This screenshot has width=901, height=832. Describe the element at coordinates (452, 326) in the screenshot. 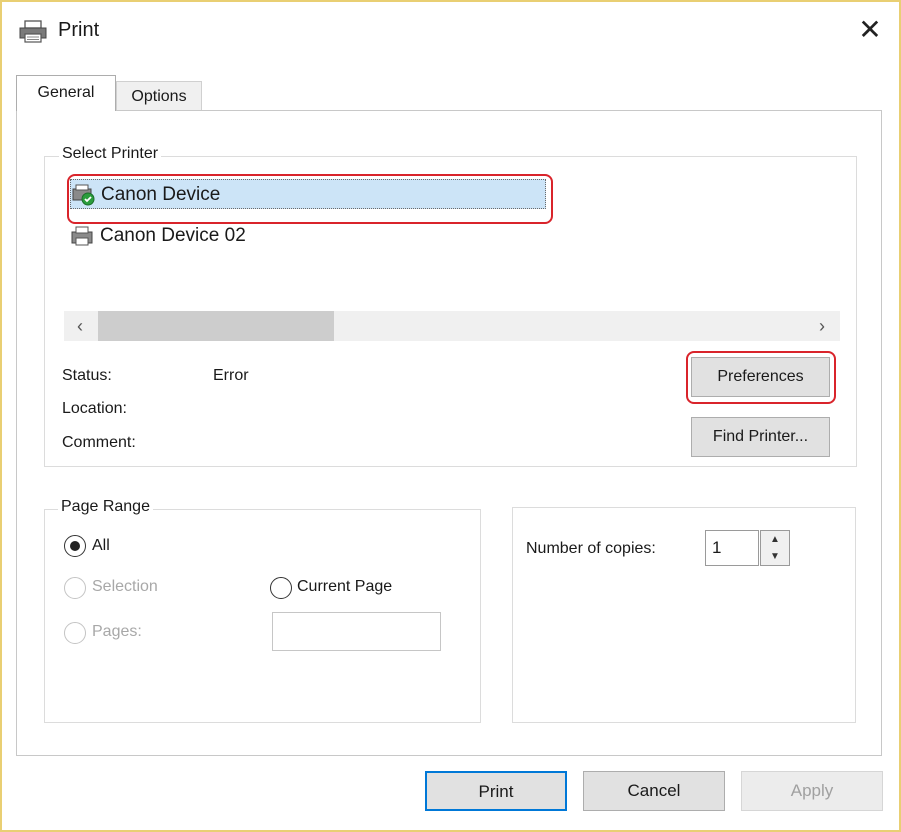

I see `printer-list-scrollbar: ‹ ›` at that location.